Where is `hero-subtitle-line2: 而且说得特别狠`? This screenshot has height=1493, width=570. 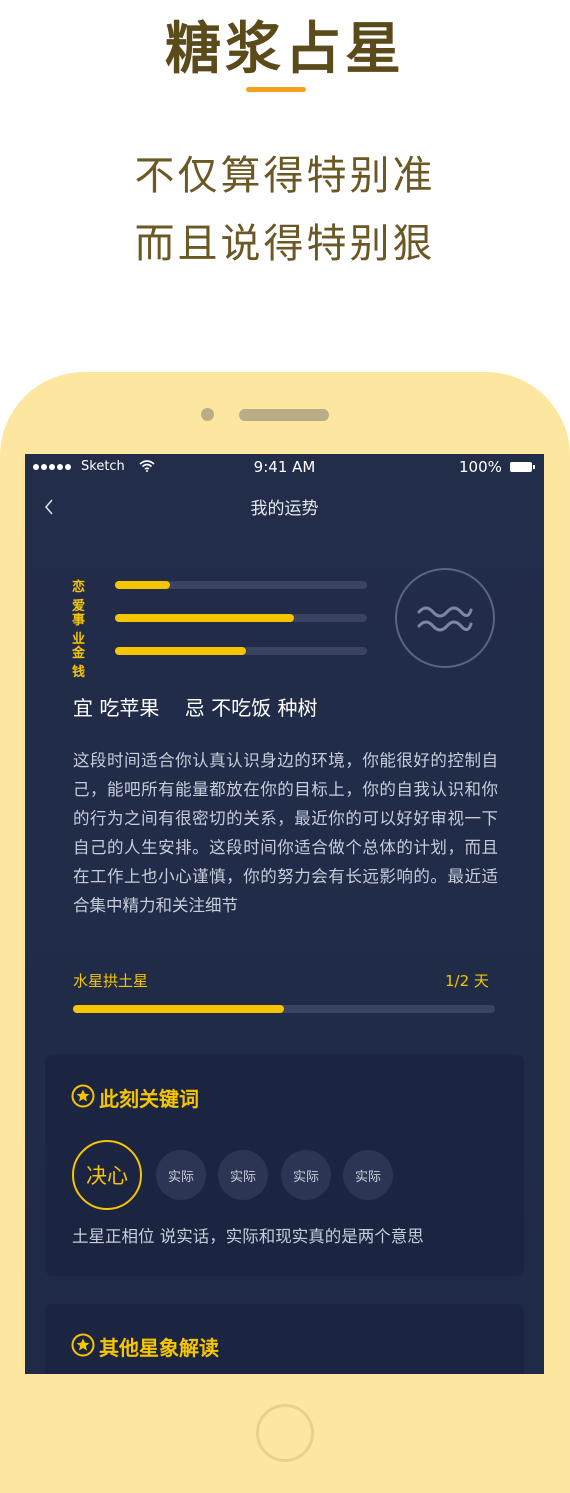
hero-subtitle-line2: 而且说得特别狠 is located at coordinates (285, 244).